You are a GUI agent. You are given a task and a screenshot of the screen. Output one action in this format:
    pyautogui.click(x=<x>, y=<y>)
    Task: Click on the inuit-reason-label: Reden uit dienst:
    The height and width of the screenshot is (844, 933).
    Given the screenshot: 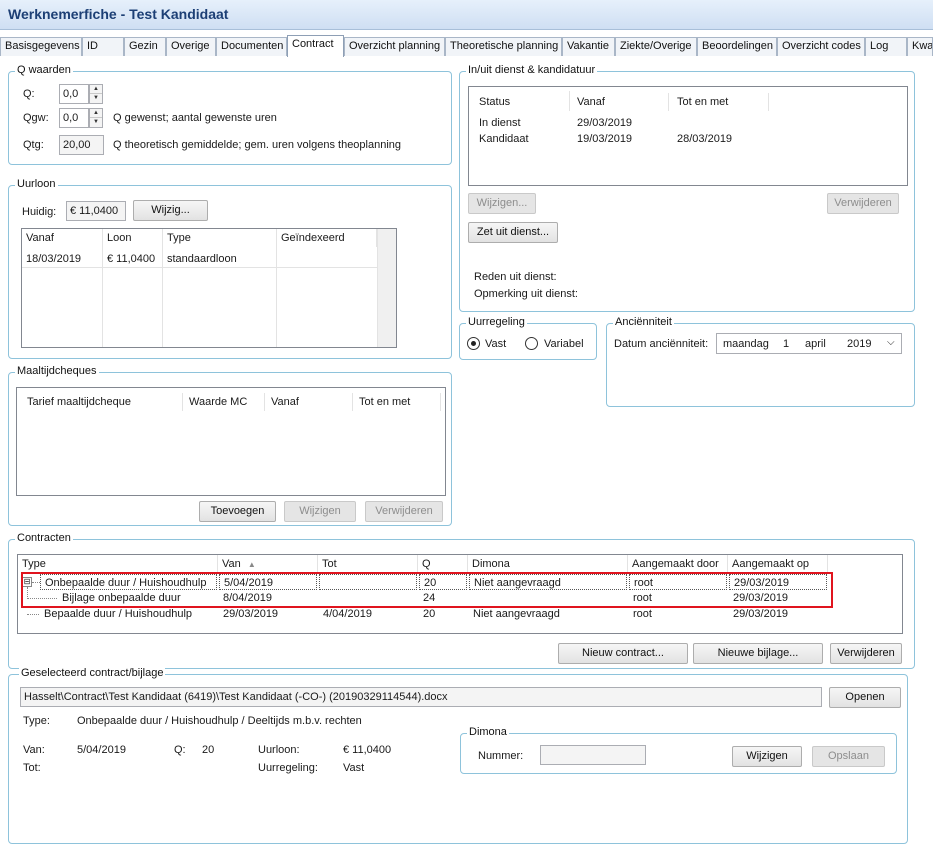 What is the action you would take?
    pyautogui.click(x=515, y=277)
    